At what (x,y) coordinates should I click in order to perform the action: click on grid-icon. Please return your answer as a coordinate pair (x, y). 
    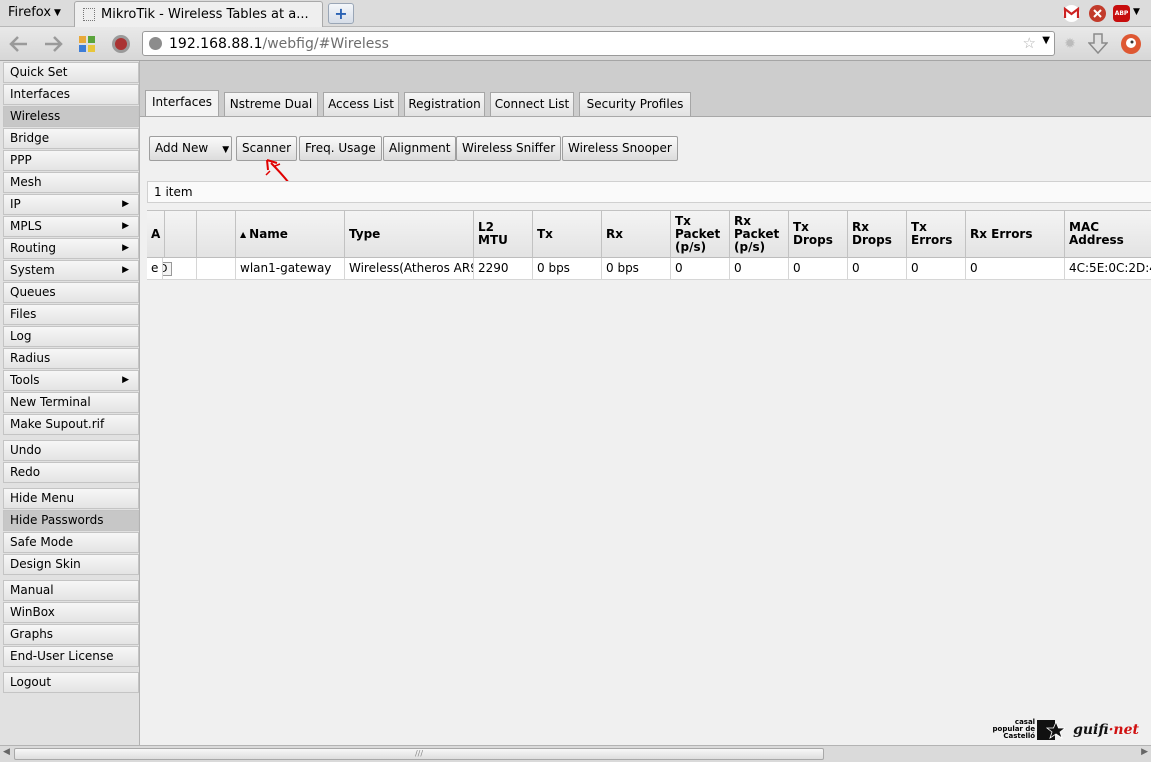
    Looking at the image, I should click on (87, 44).